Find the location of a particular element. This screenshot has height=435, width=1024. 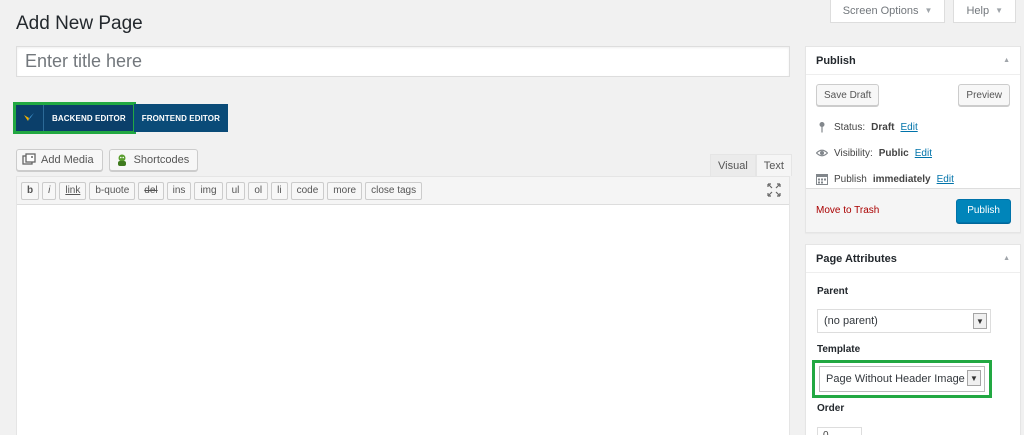

edit-visibility-link: Edit is located at coordinates (923, 153).